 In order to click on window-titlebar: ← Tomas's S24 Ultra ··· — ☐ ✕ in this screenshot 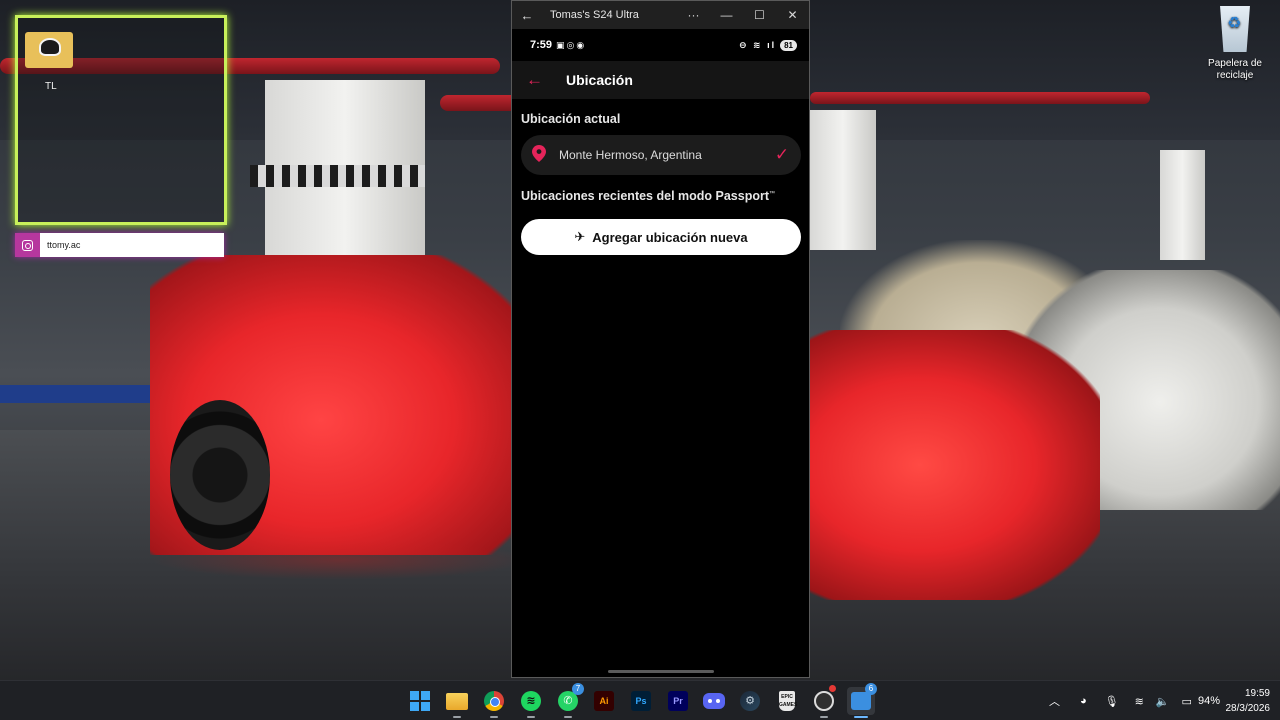, I will do `click(660, 15)`.